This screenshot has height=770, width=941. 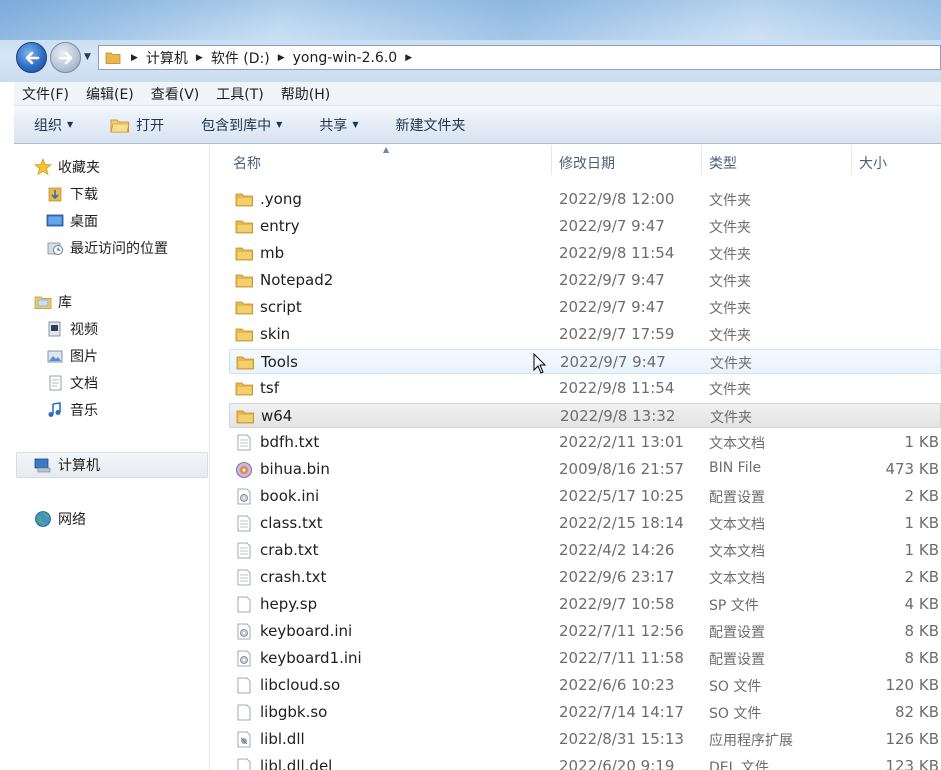 What do you see at coordinates (282, 739) in the screenshot?
I see `file-name: libl.dll` at bounding box center [282, 739].